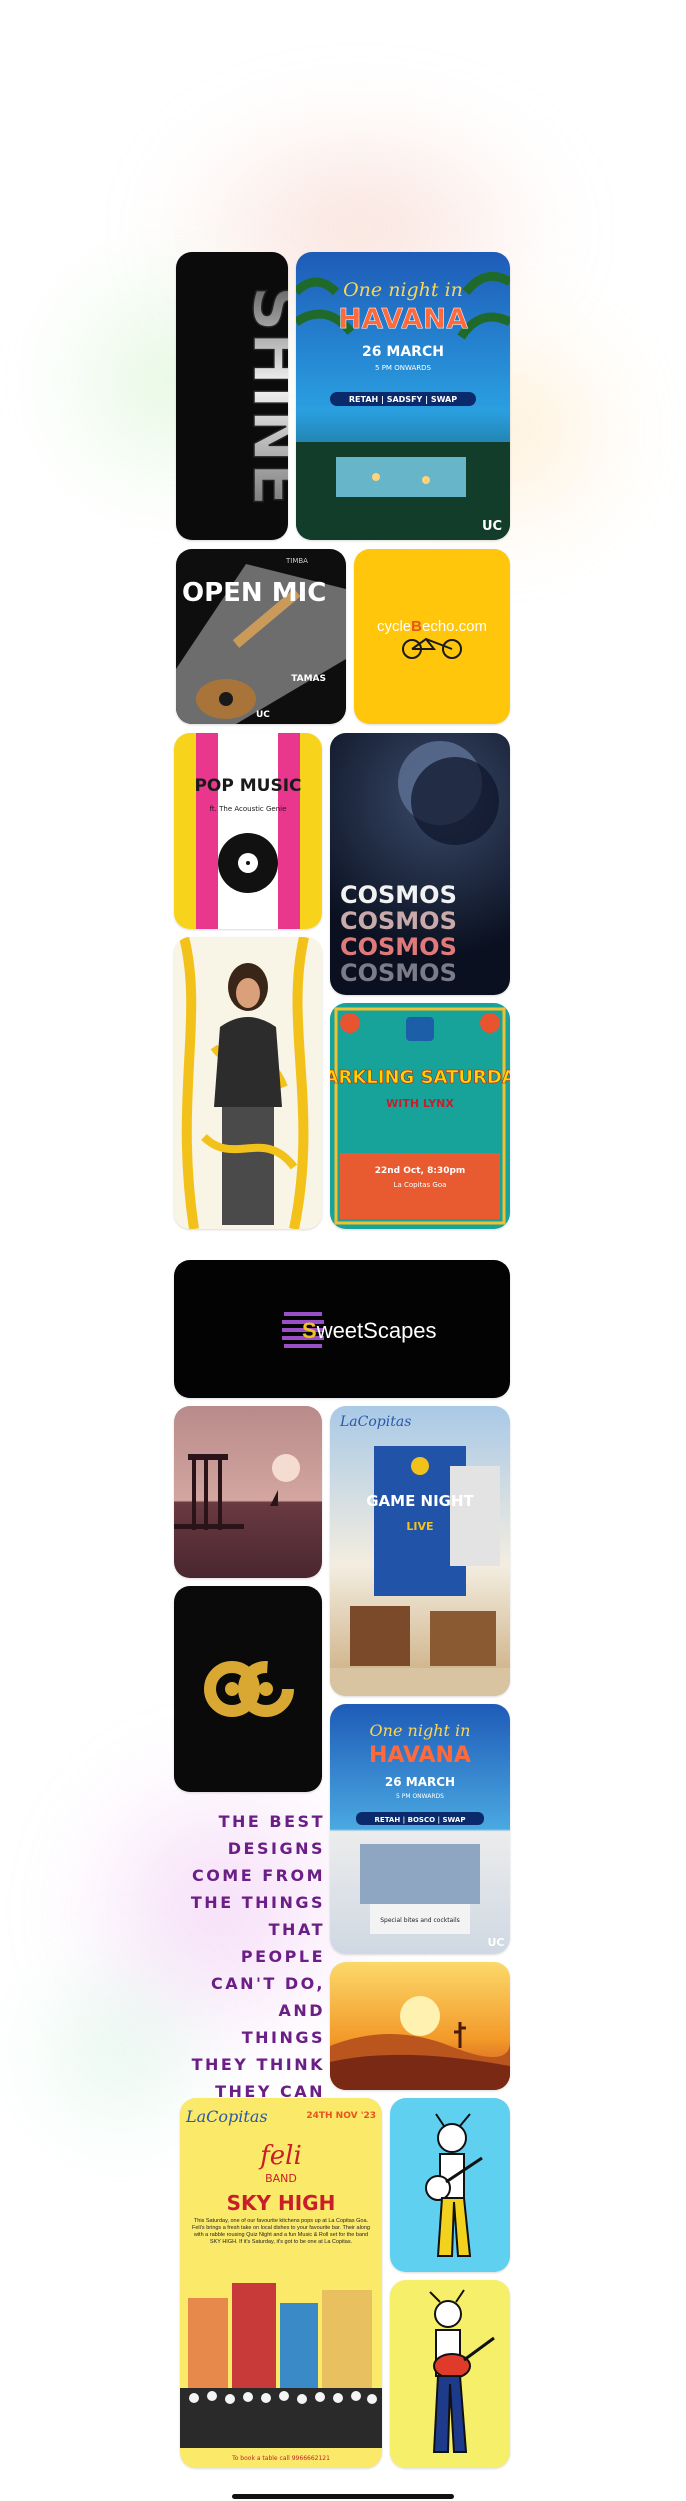  I want to click on havana2-script: One night in, so click(420, 1730).